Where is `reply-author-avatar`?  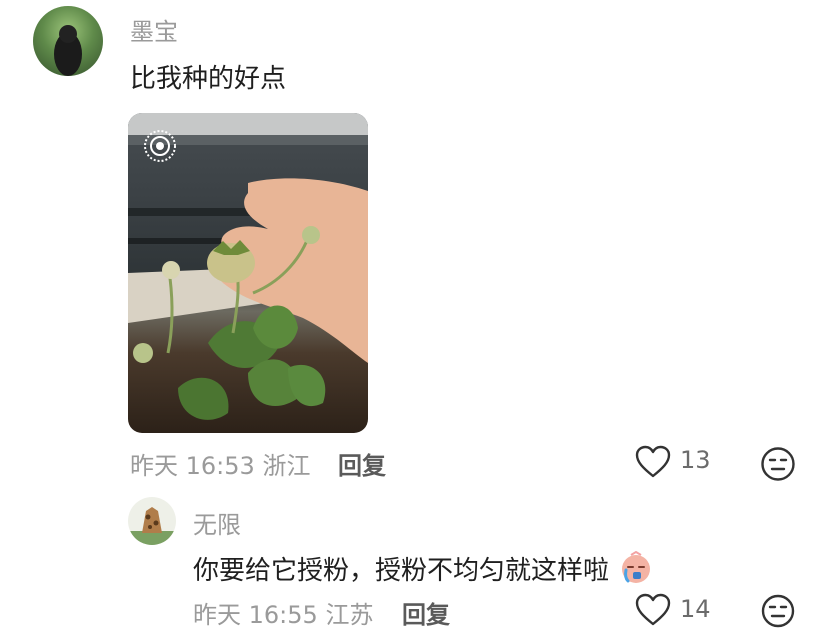
reply-author-avatar is located at coordinates (152, 521).